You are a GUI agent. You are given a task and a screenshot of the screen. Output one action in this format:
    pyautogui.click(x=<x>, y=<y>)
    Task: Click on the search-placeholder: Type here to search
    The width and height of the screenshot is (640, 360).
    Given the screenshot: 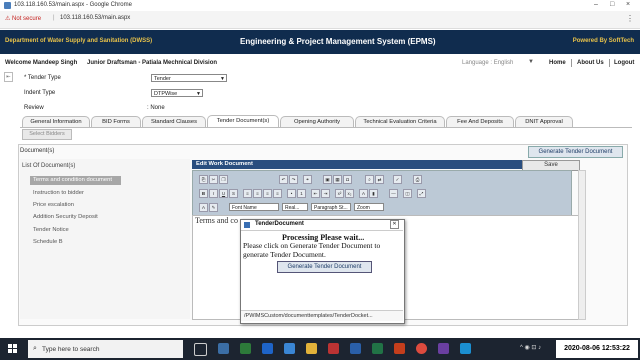 What is the action you would take?
    pyautogui.click(x=71, y=349)
    